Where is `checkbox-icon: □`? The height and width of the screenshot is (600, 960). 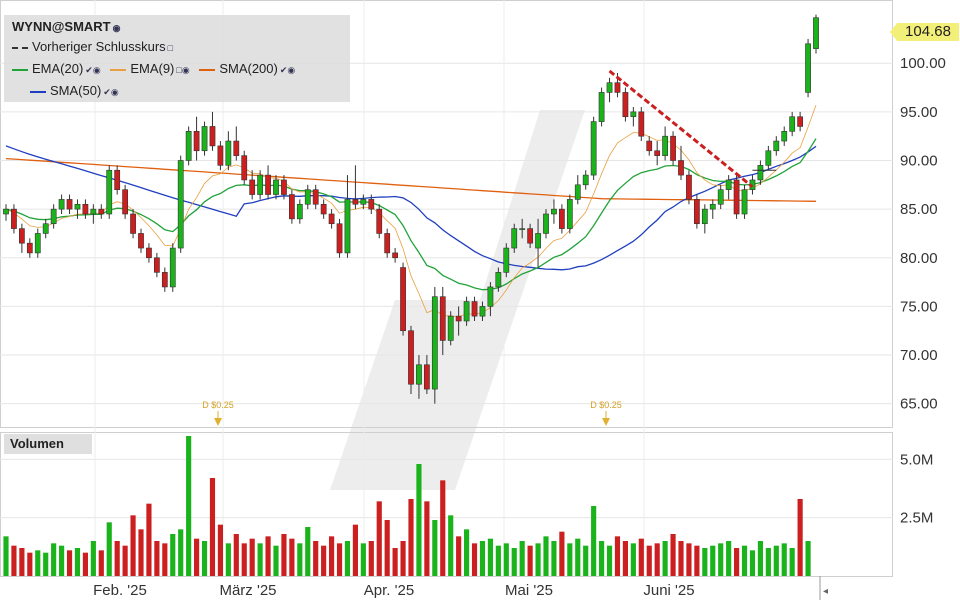
checkbox-icon: □ is located at coordinates (170, 48).